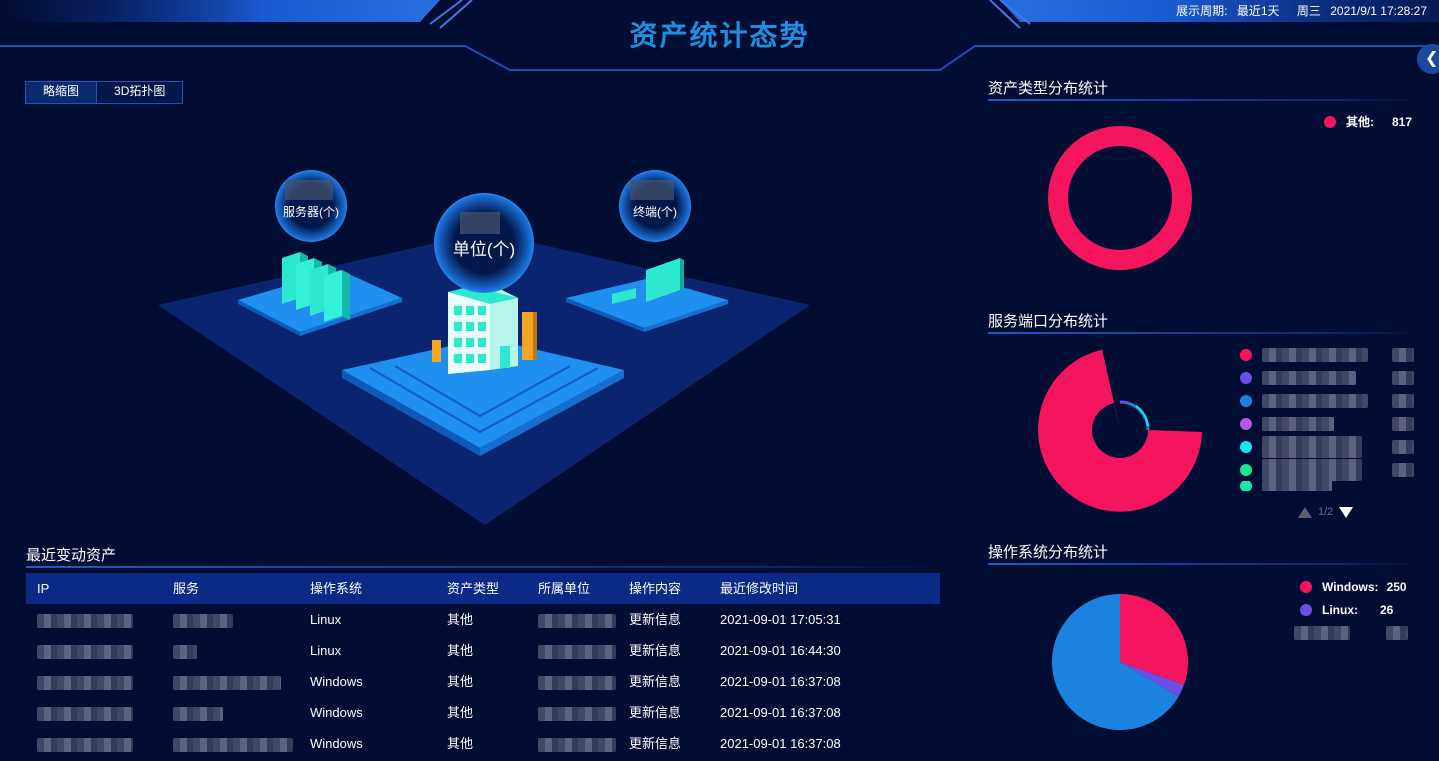  Describe the element at coordinates (483, 619) in the screenshot. I see `table-row: Linux 其他 更新信息 2021-09-01 17:05:31` at that location.